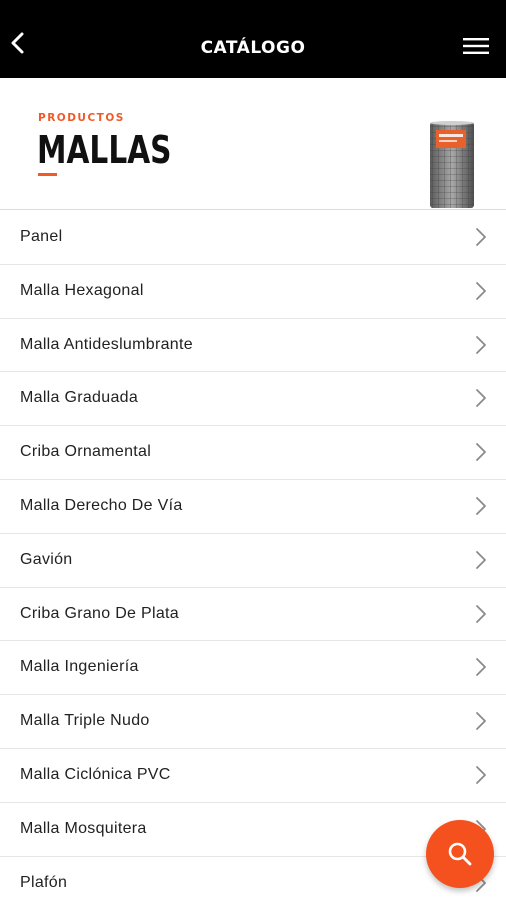 This screenshot has height=900, width=506. Describe the element at coordinates (106, 344) in the screenshot. I see `list-item-label: Malla Antideslumbrante` at that location.